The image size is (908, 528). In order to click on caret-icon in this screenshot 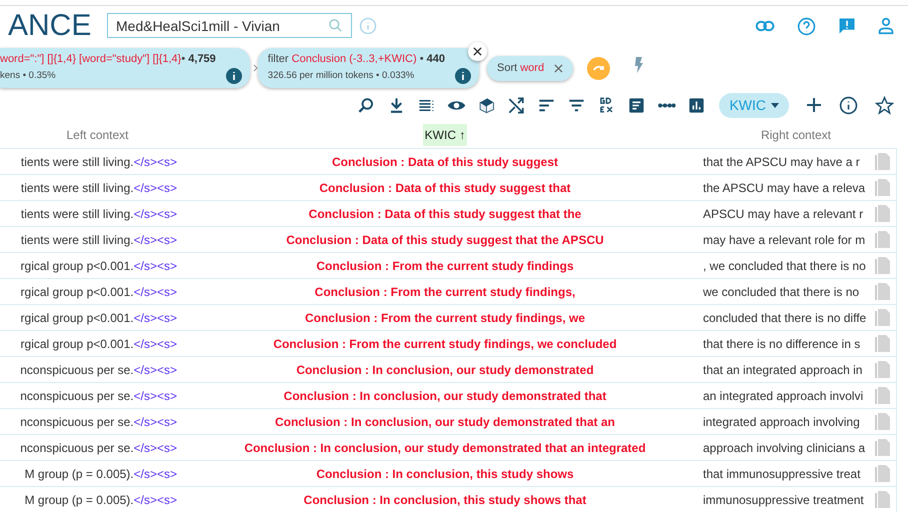, I will do `click(775, 105)`.